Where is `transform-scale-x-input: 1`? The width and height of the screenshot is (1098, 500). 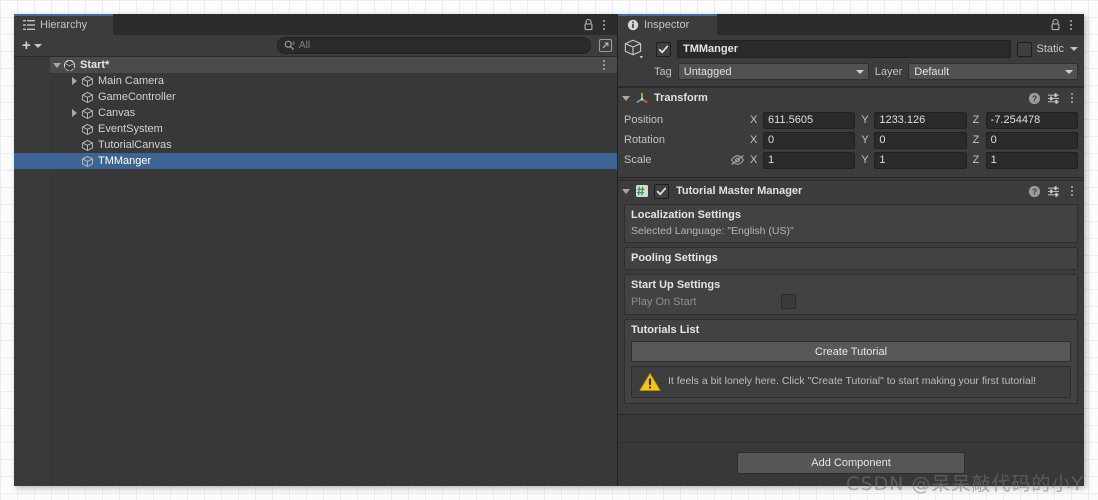
transform-scale-x-input: 1 is located at coordinates (809, 160).